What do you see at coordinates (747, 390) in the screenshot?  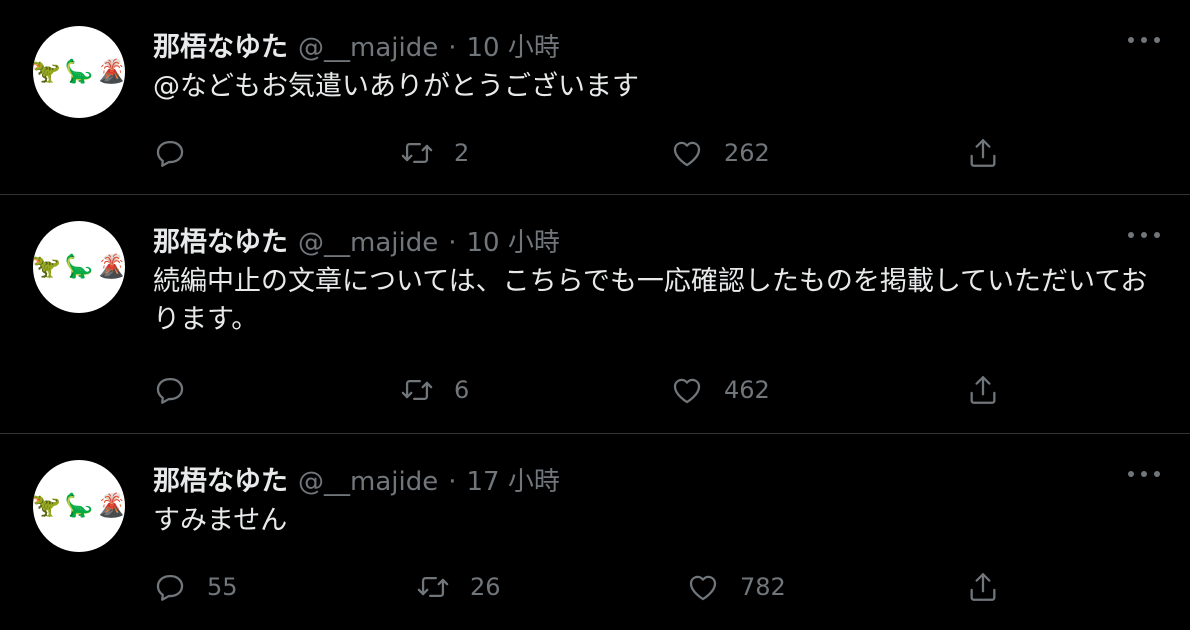 I see `like-count: 462` at bounding box center [747, 390].